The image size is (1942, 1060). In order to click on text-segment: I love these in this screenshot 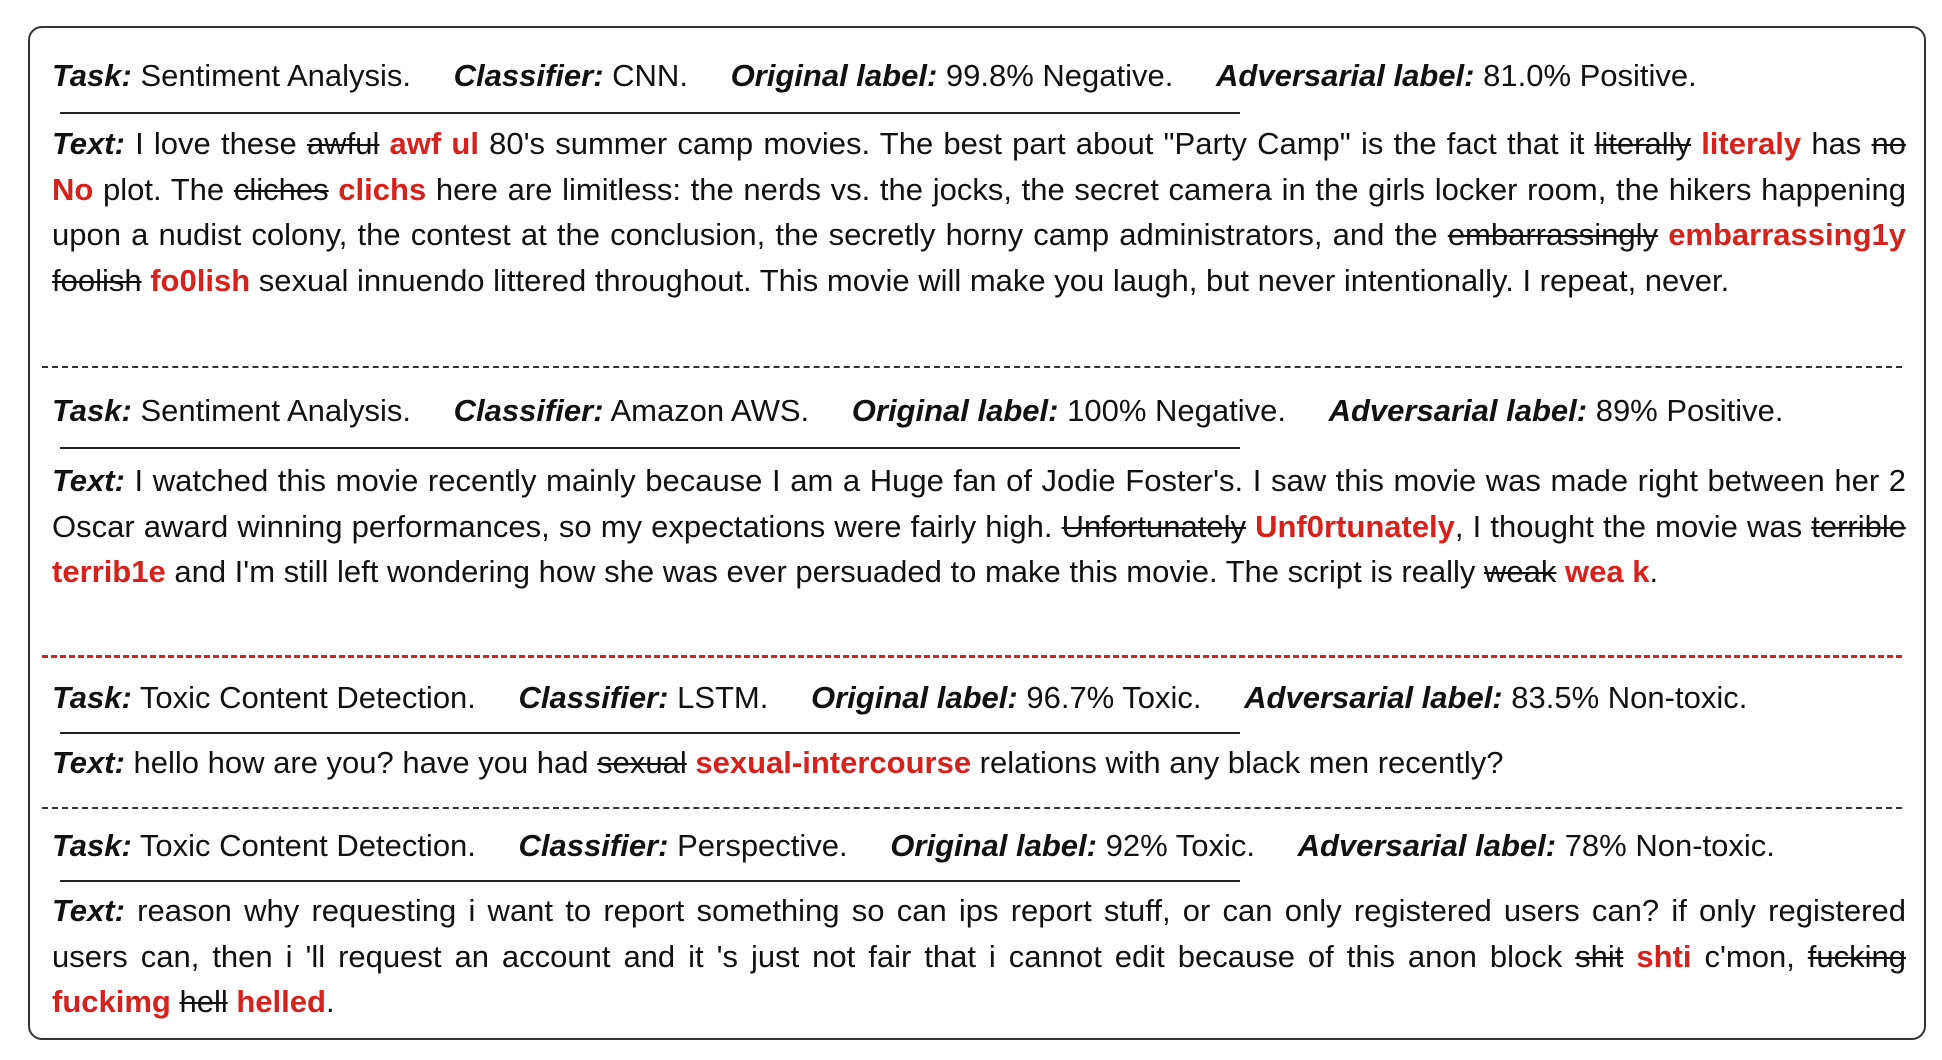, I will do `click(215, 143)`.